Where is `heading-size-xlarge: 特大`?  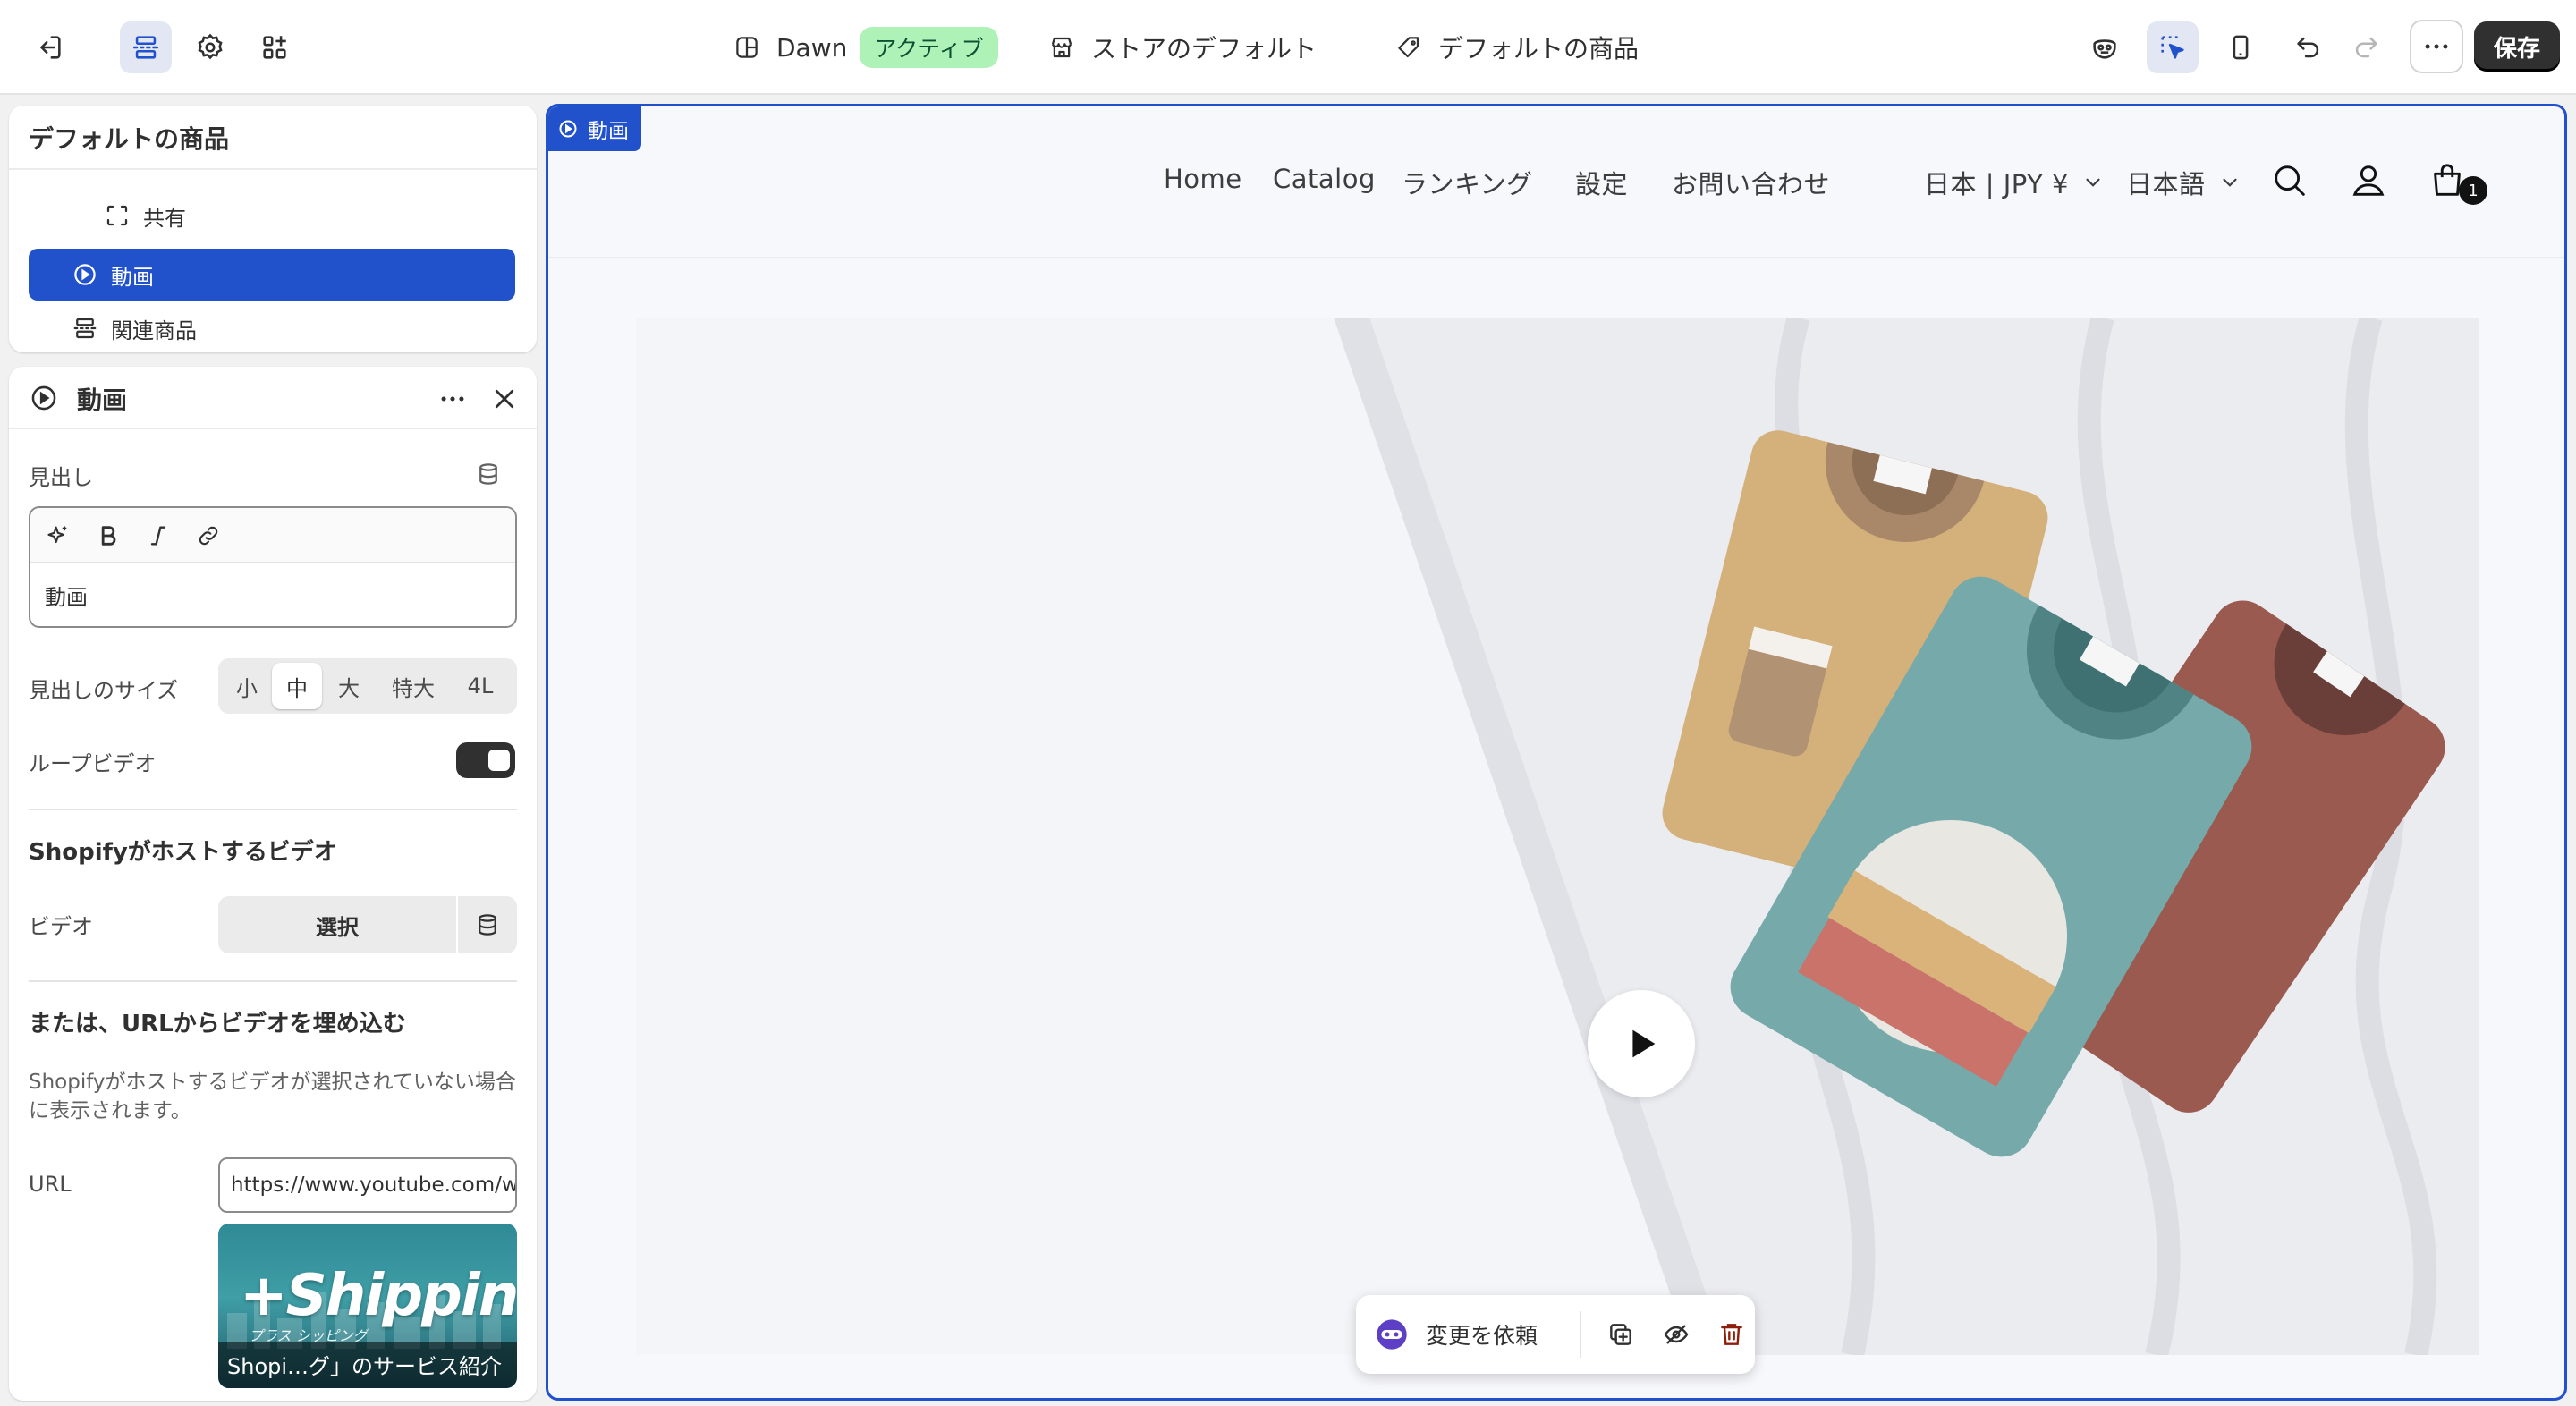
heading-size-xlarge: 特大 is located at coordinates (413, 686).